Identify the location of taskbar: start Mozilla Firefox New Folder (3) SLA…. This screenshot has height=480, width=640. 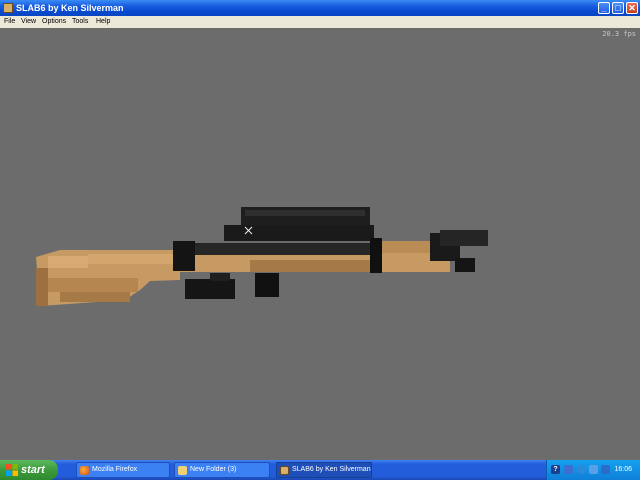
(320, 470).